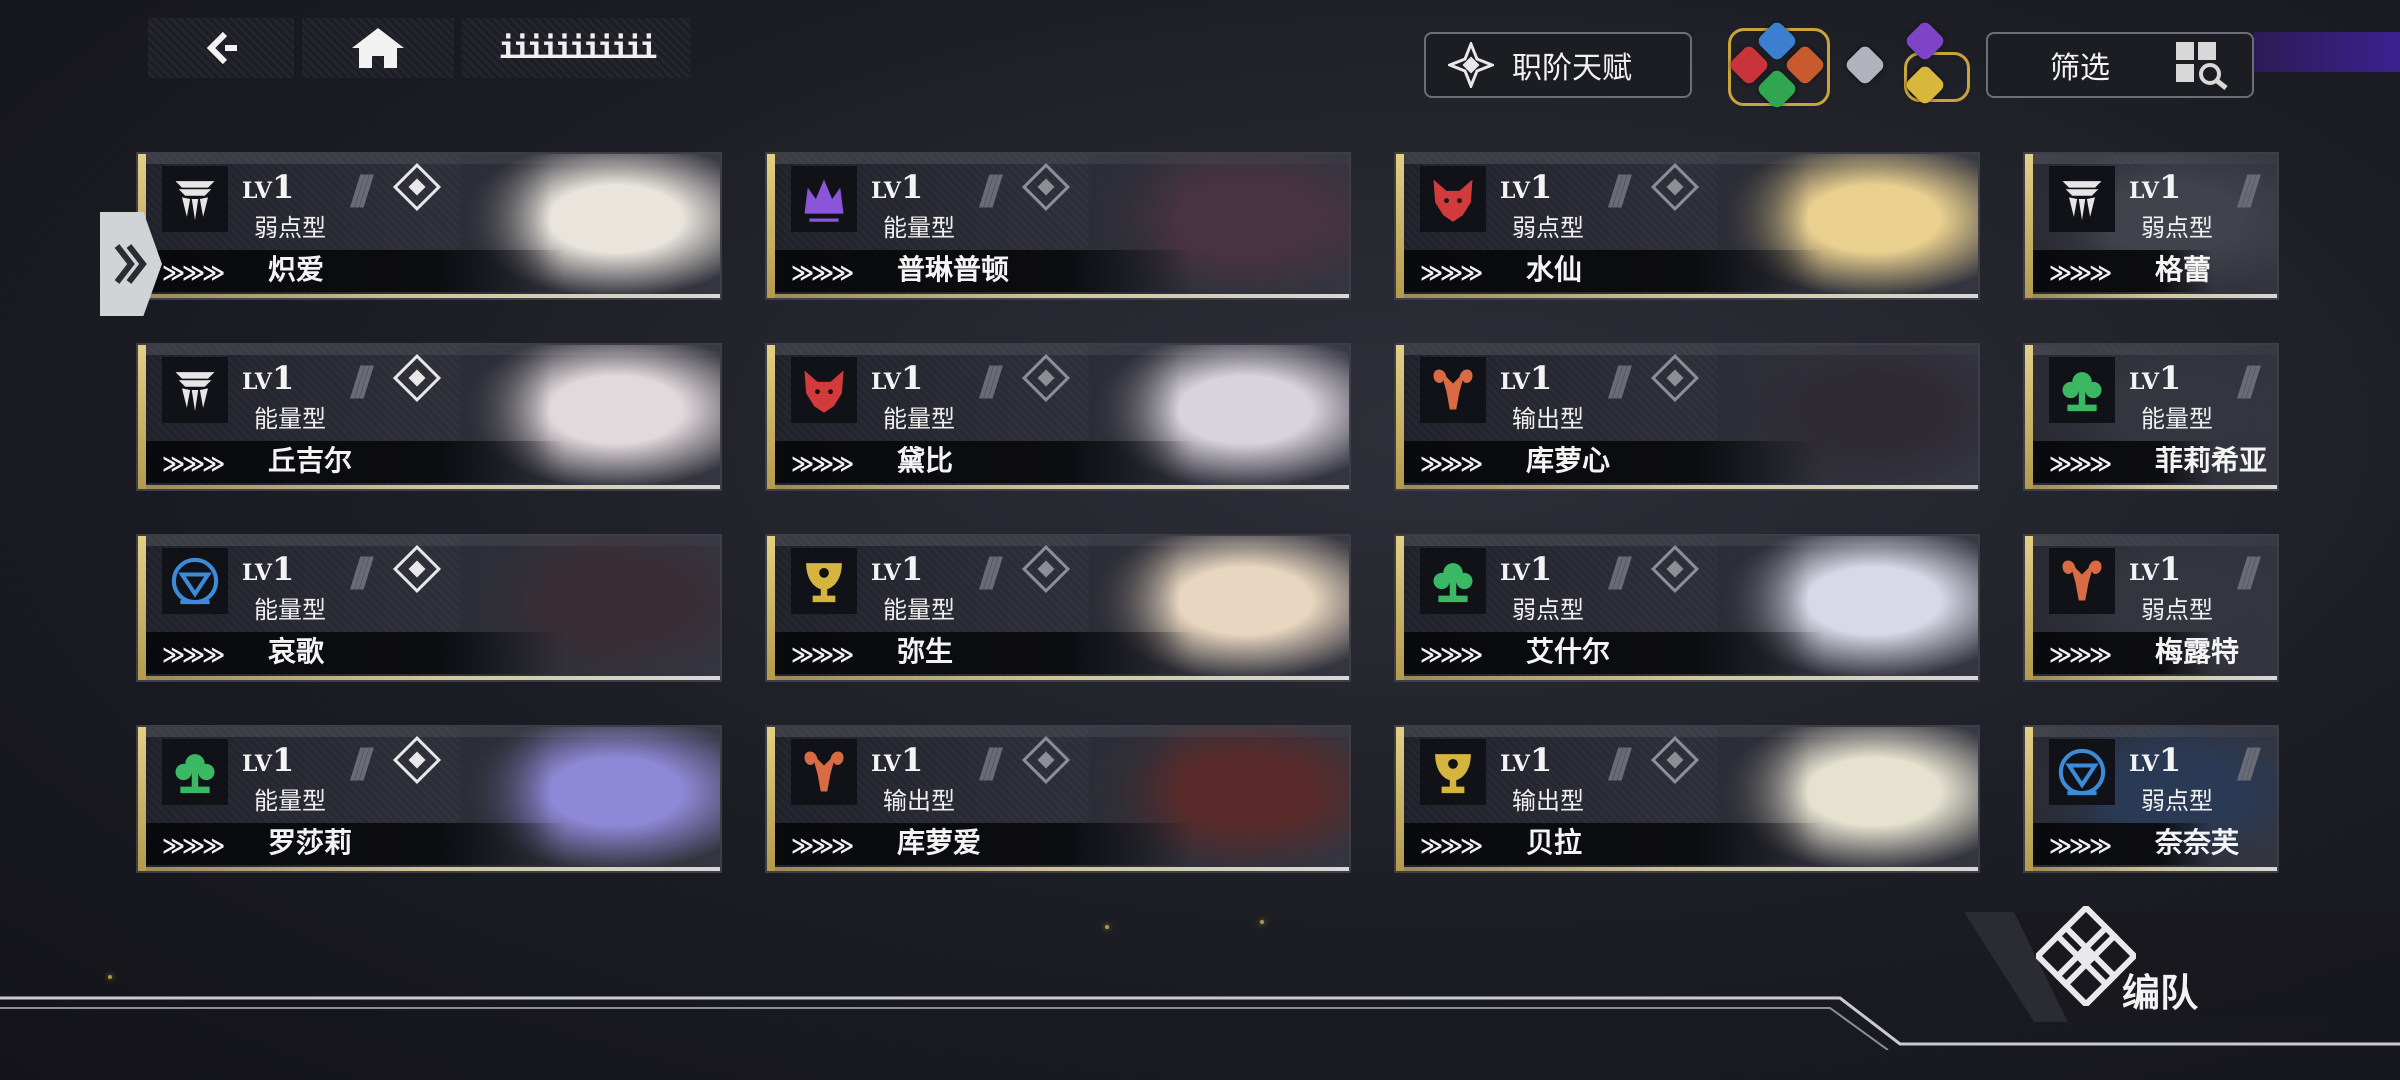 This screenshot has height=1080, width=2400. Describe the element at coordinates (429, 608) in the screenshot. I see `character-card: LV1 能量型 /// ≫≫≫ 哀歌` at that location.